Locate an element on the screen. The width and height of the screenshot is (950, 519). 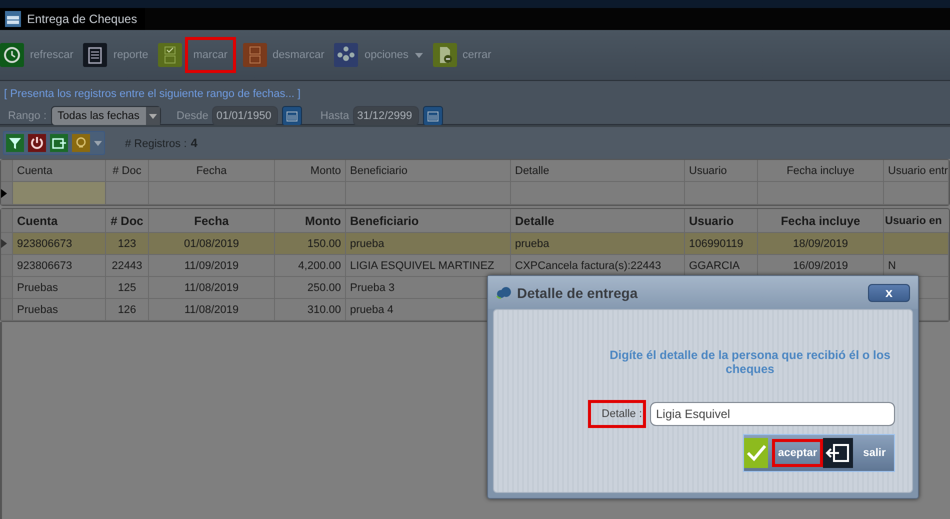
options-button: opciones is located at coordinates (380, 55).